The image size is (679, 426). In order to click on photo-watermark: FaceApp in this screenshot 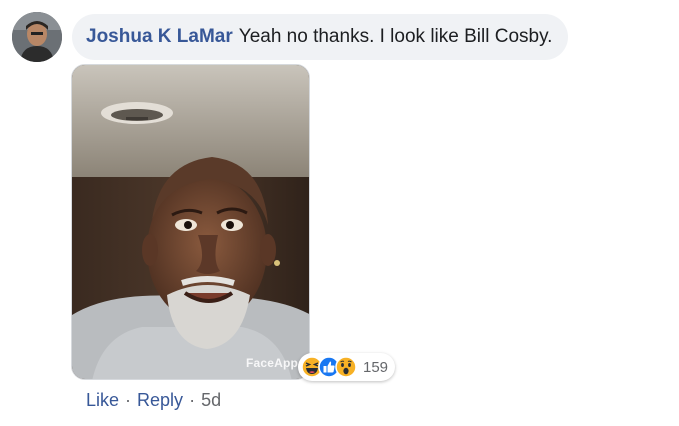, I will do `click(272, 363)`.